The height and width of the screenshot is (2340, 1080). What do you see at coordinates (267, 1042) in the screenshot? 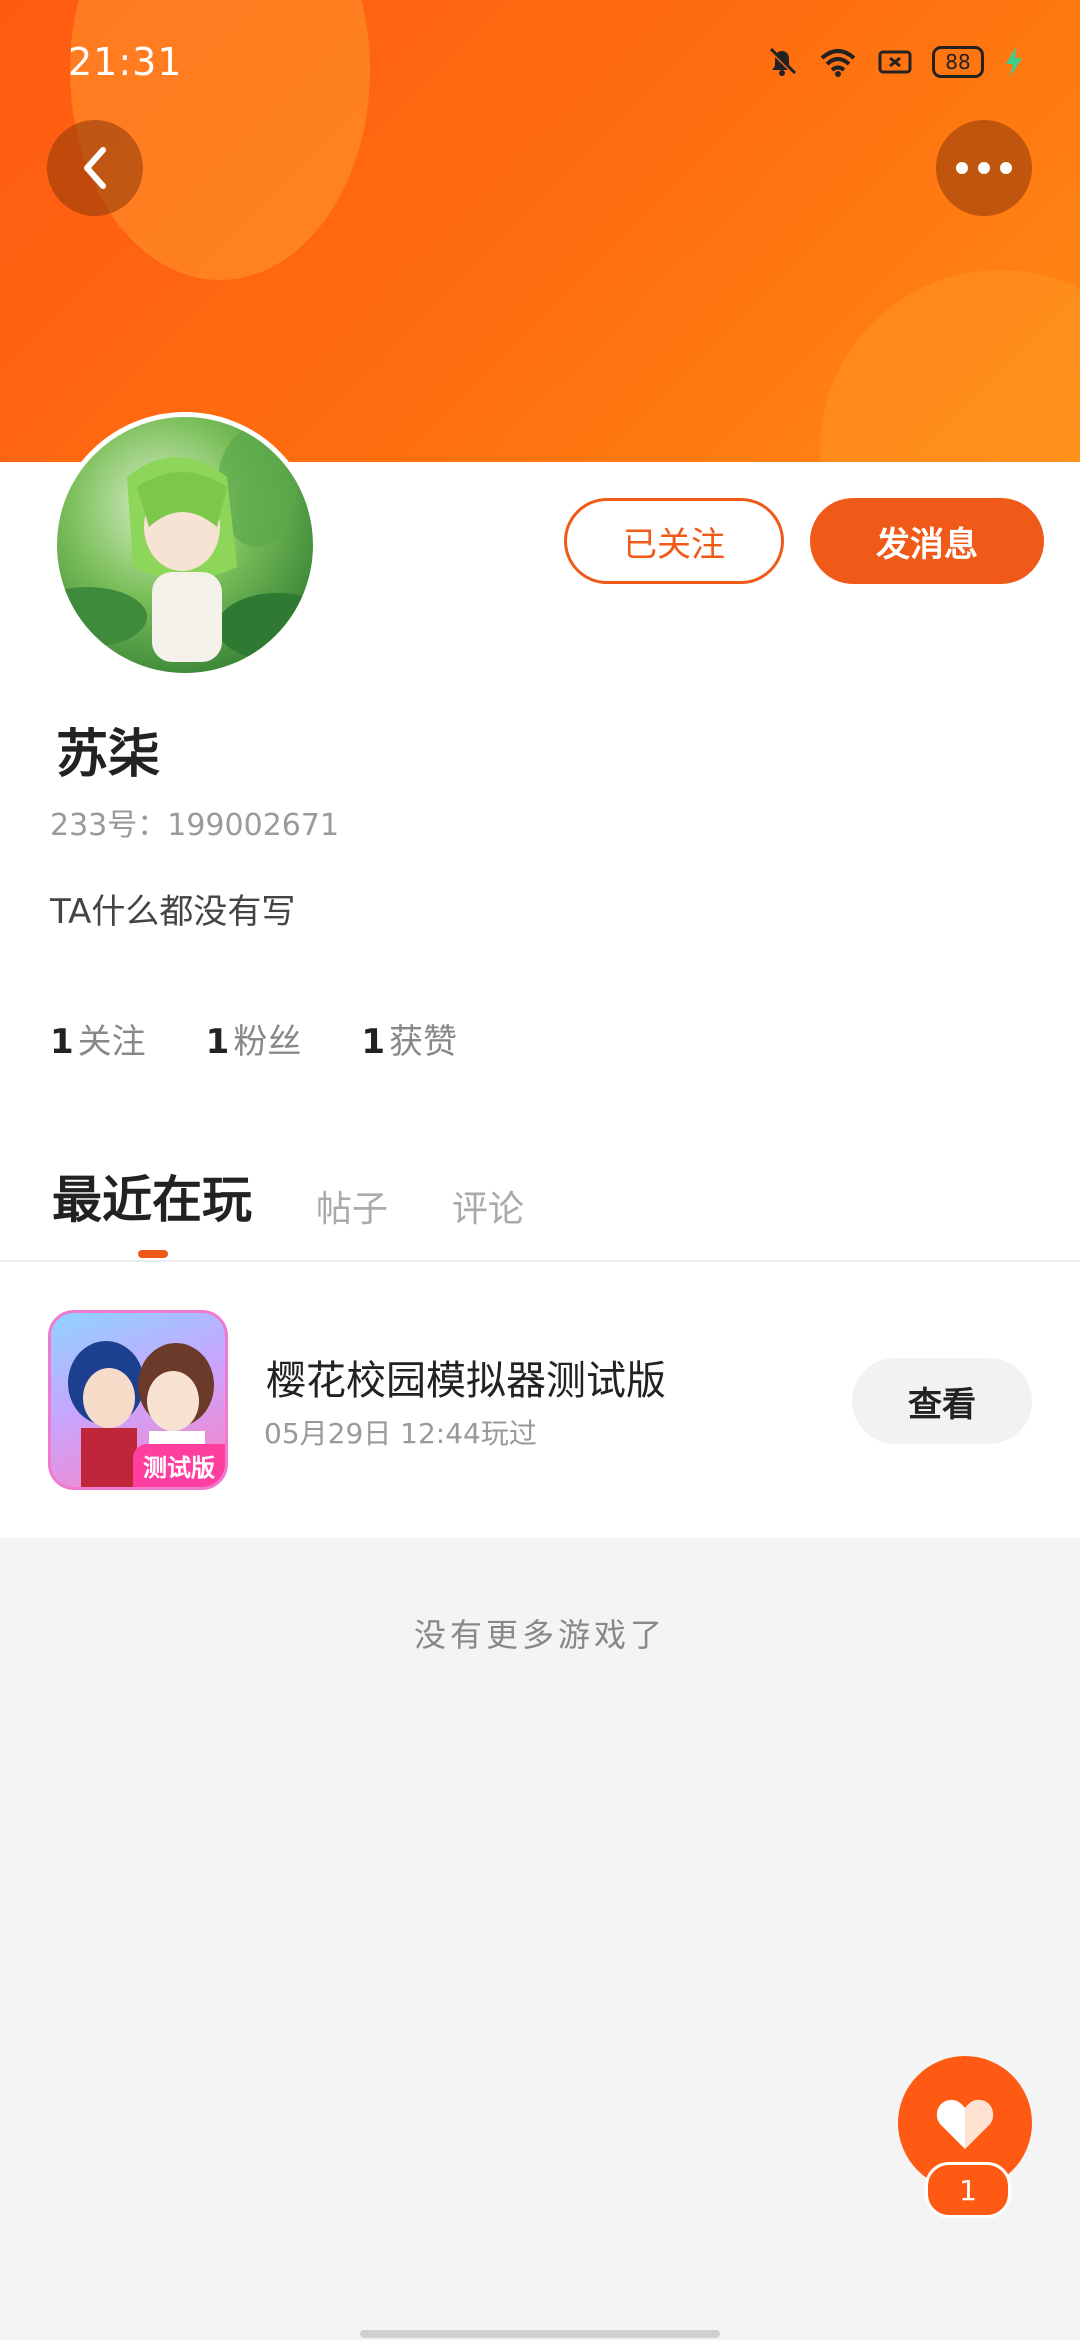
I see `stat-label: 粉丝` at bounding box center [267, 1042].